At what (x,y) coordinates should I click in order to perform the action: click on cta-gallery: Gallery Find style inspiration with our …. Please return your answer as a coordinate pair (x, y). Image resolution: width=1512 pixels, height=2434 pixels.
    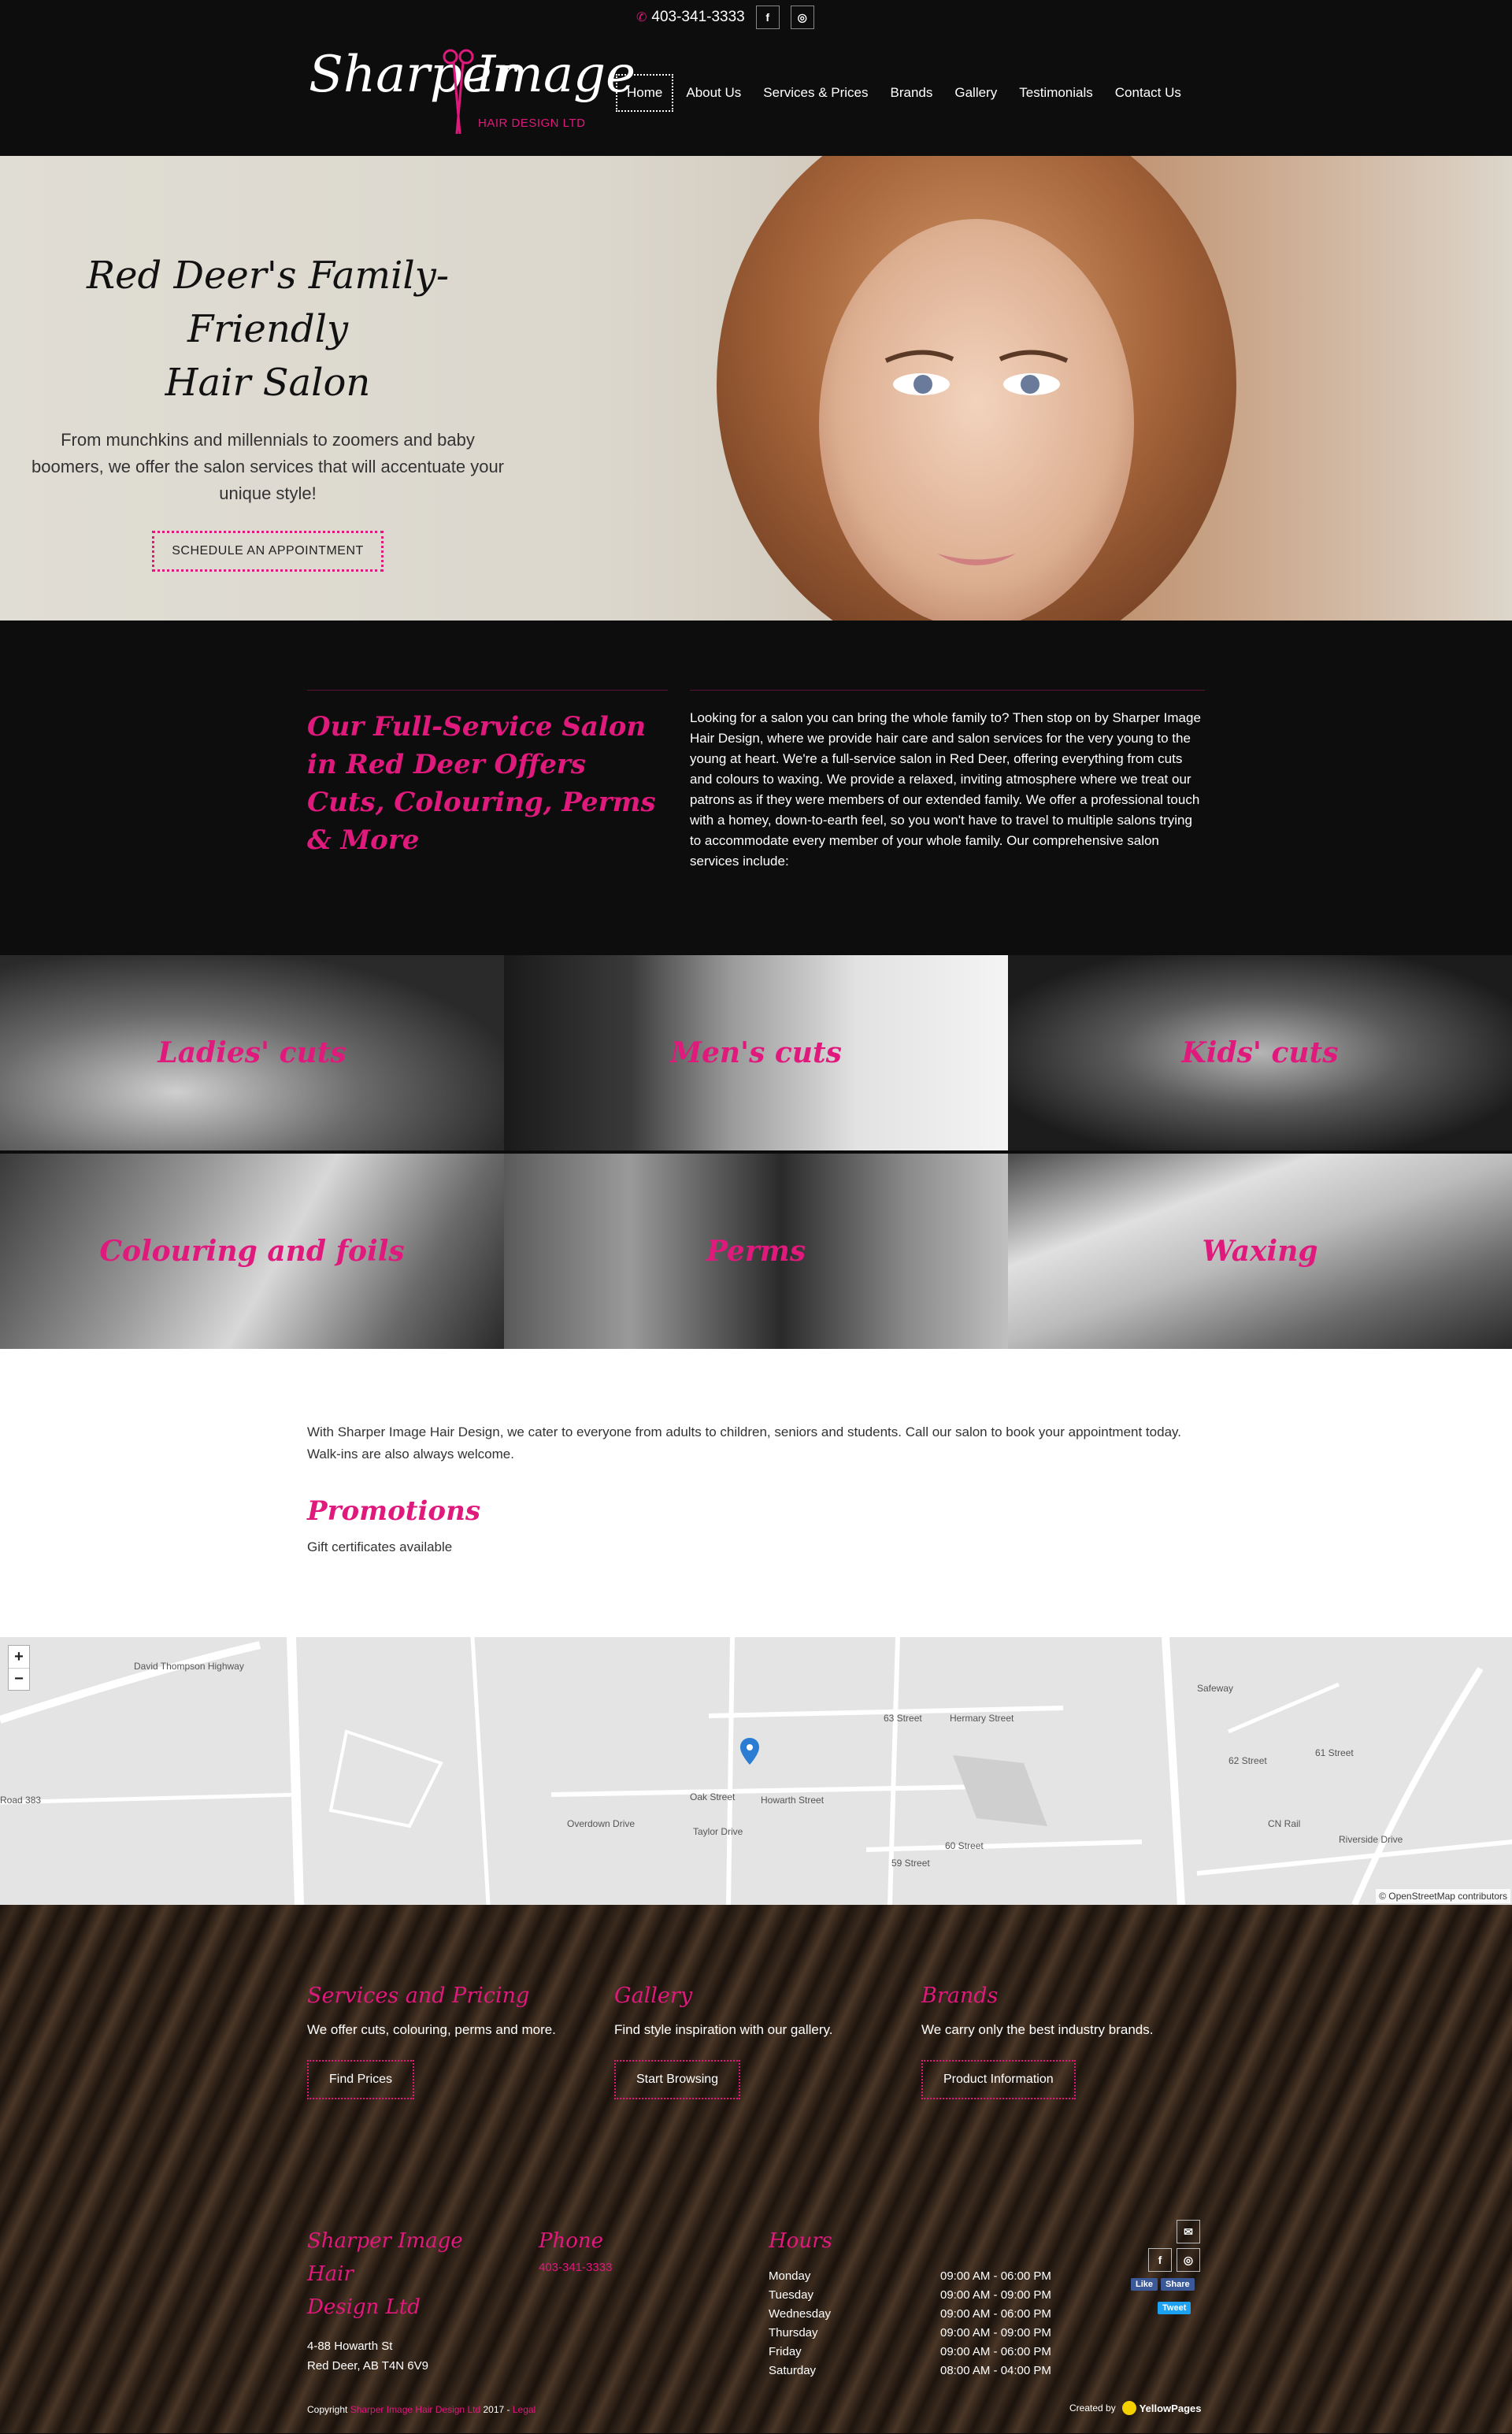
    Looking at the image, I should click on (756, 2041).